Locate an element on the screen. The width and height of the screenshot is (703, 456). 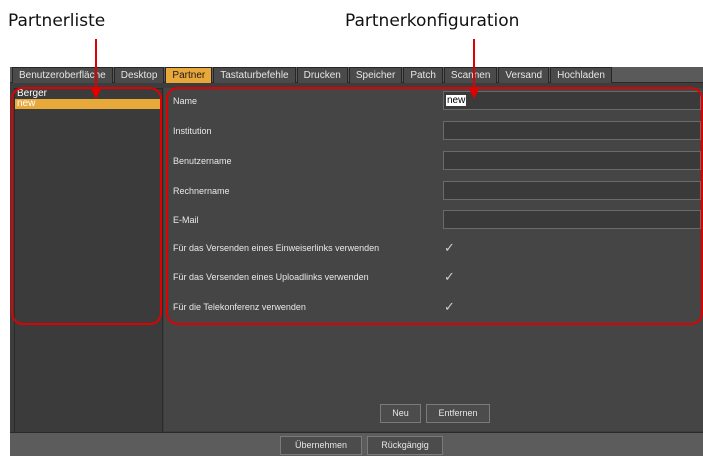
tab-versand: Versand is located at coordinates (524, 75).